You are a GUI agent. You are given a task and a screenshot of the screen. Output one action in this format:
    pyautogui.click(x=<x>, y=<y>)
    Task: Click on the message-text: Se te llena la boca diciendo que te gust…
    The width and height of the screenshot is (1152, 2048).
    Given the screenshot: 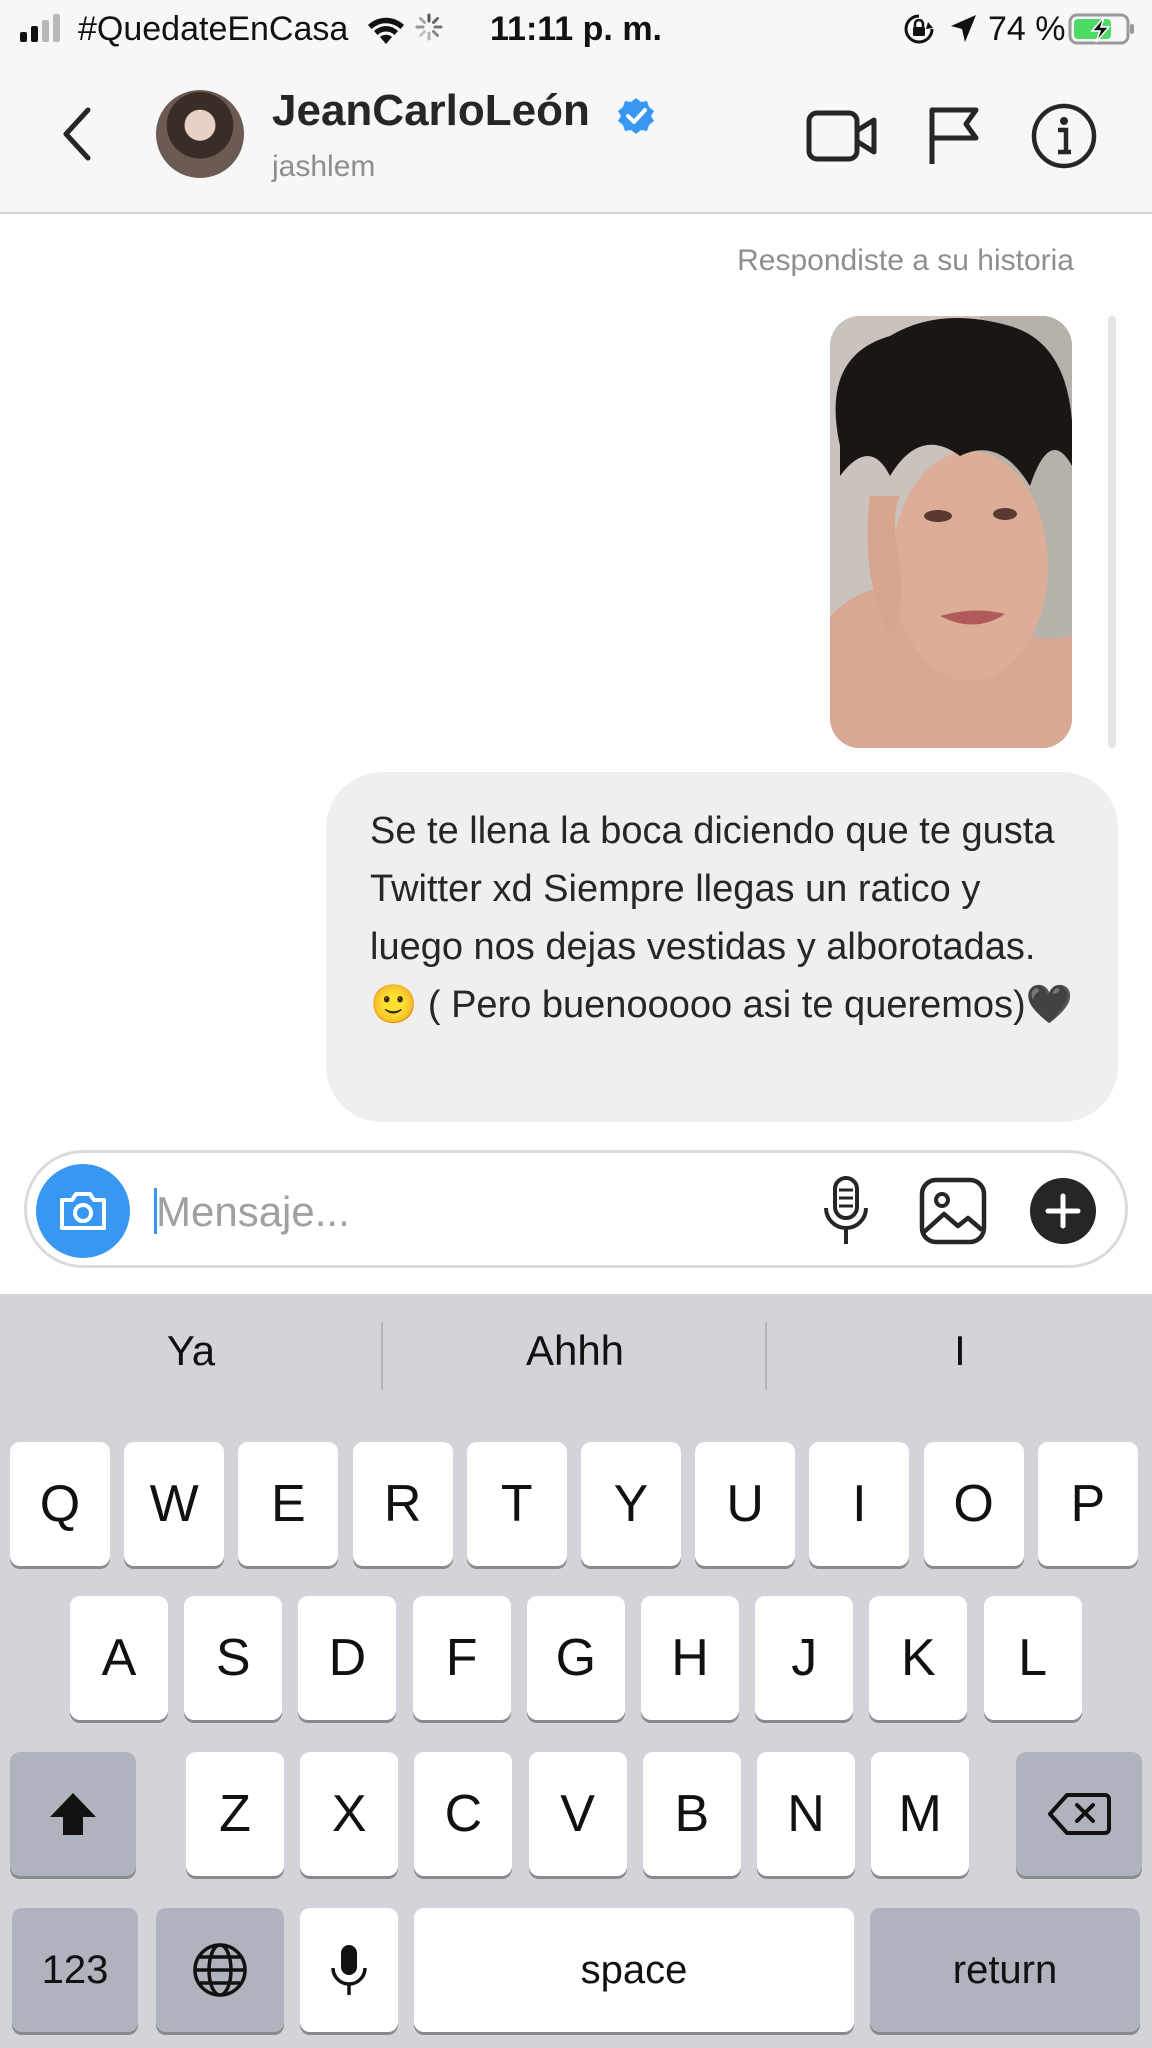 What is the action you would take?
    pyautogui.click(x=721, y=918)
    